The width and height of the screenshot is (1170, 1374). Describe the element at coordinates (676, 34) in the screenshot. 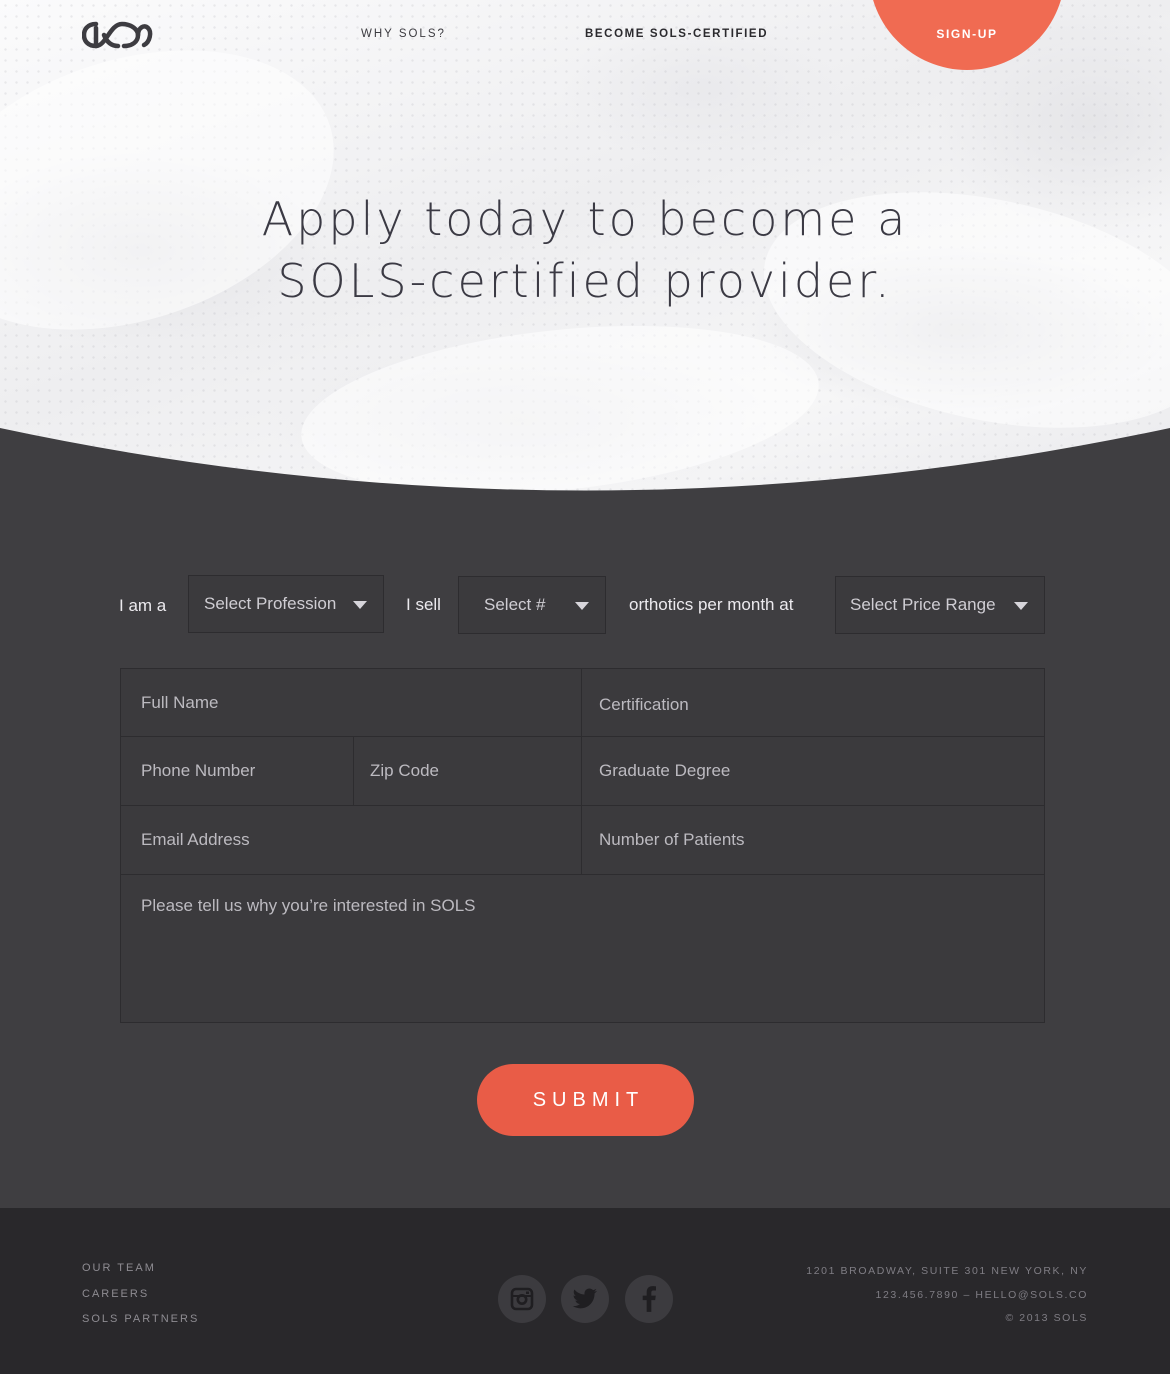

I see `nav-become-certified: BECOME SOLS-CERTIFIED` at that location.